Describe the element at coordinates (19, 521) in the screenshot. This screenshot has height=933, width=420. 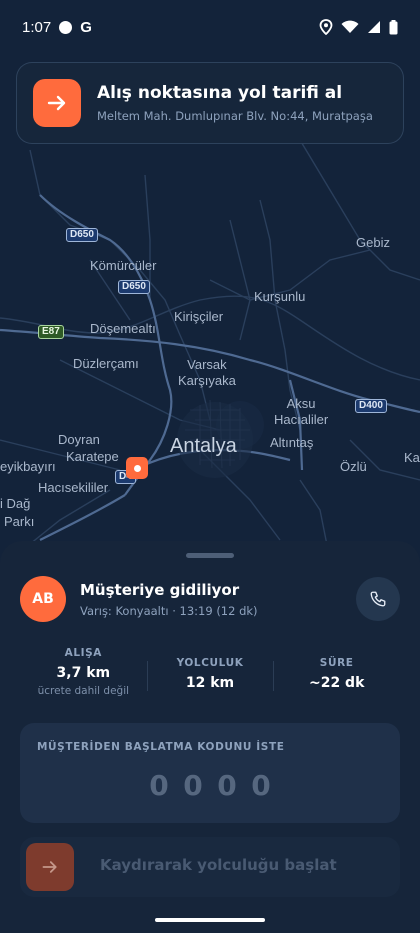
I see `map-label-parki: Parkı` at that location.